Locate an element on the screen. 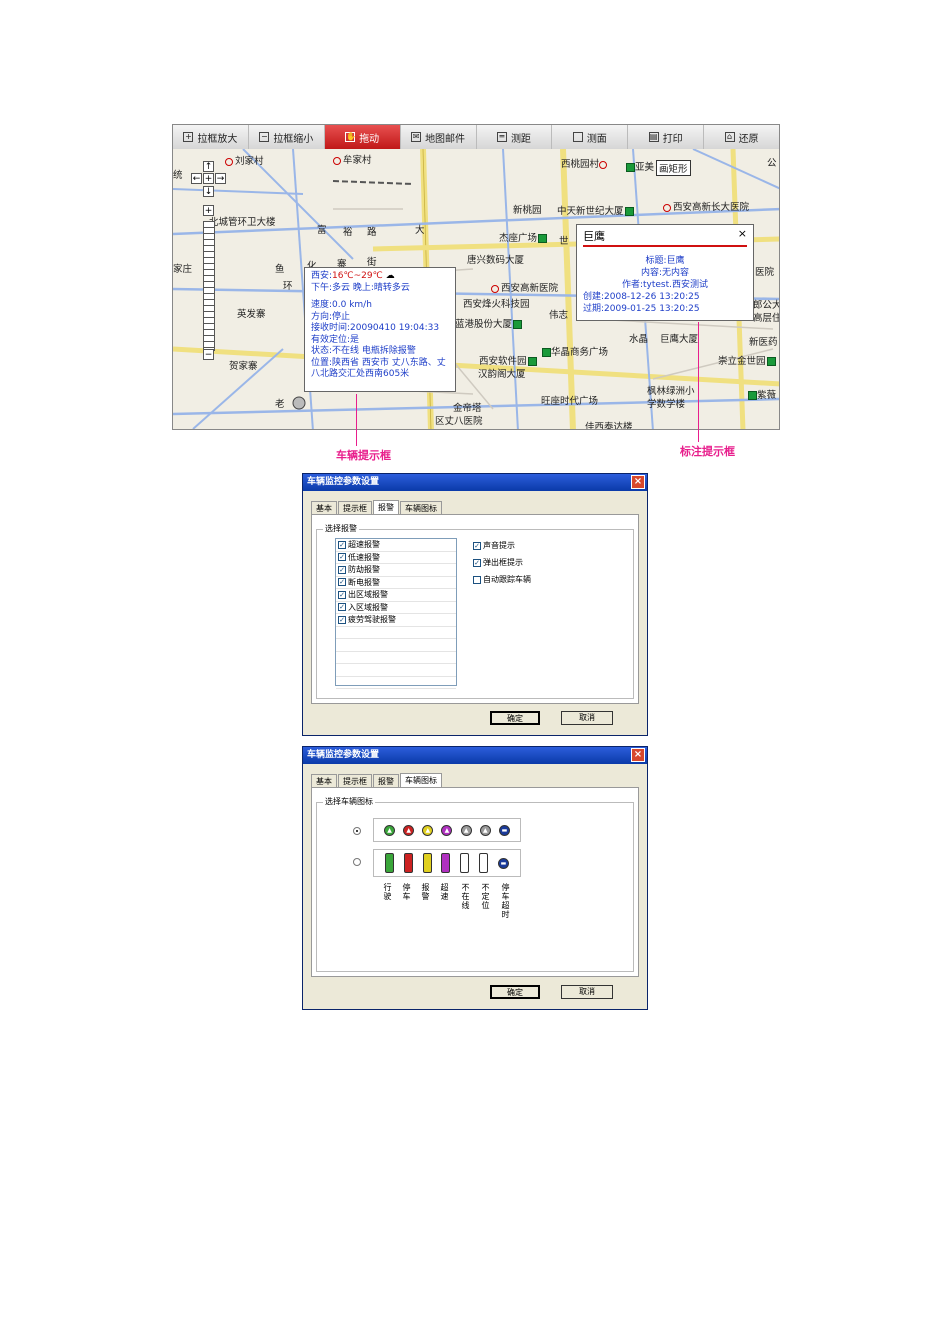 The height and width of the screenshot is (1344, 950). measure-area-icon is located at coordinates (577, 137).